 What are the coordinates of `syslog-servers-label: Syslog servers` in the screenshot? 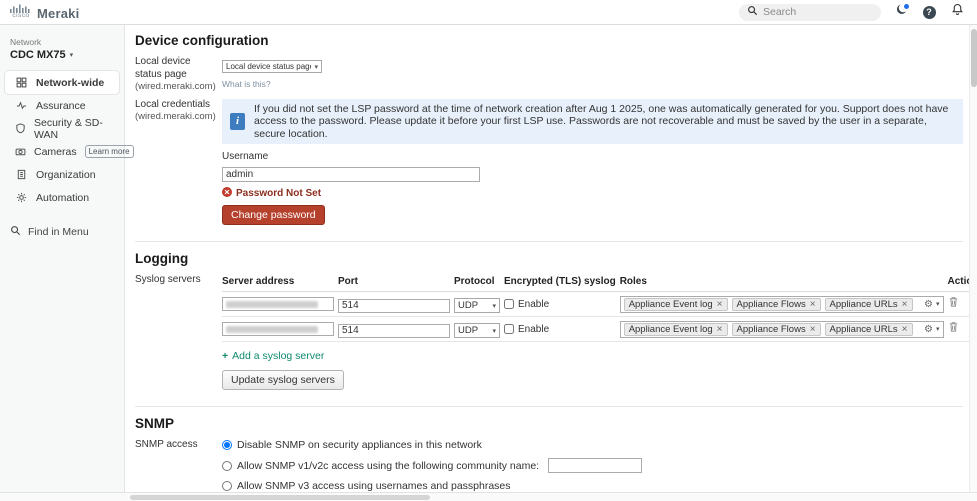 It's located at (168, 280).